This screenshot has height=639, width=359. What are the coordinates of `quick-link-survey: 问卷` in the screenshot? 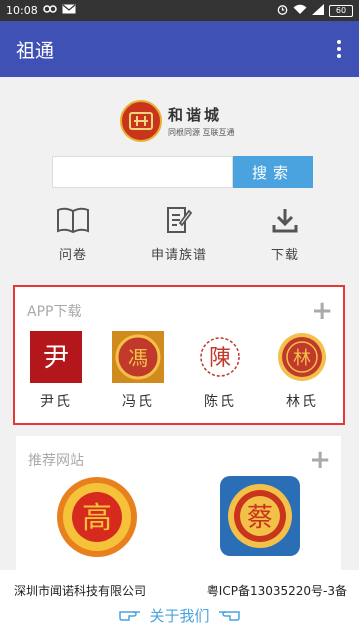 It's located at (73, 233).